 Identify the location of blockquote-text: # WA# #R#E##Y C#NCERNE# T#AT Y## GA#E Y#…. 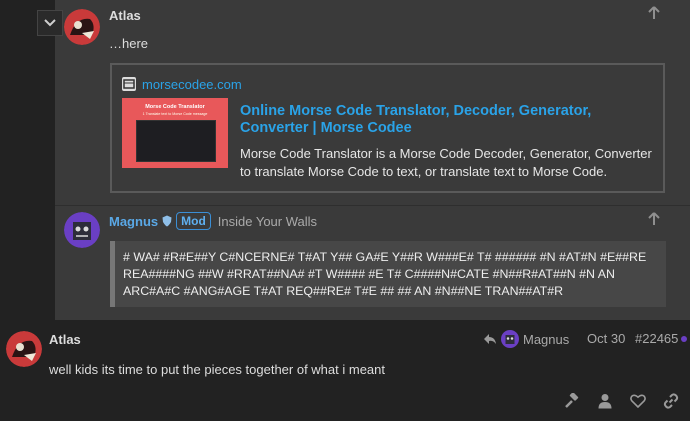
(385, 274).